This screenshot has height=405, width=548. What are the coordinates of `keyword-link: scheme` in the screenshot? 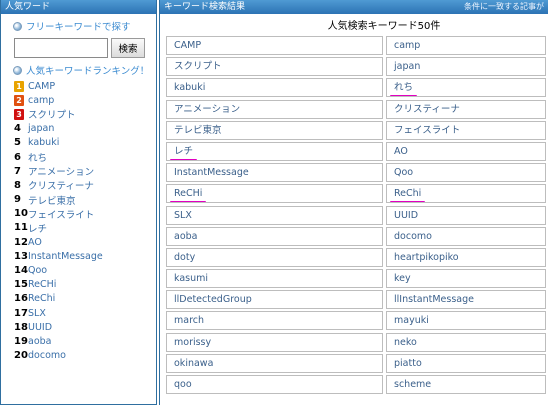 It's located at (466, 384).